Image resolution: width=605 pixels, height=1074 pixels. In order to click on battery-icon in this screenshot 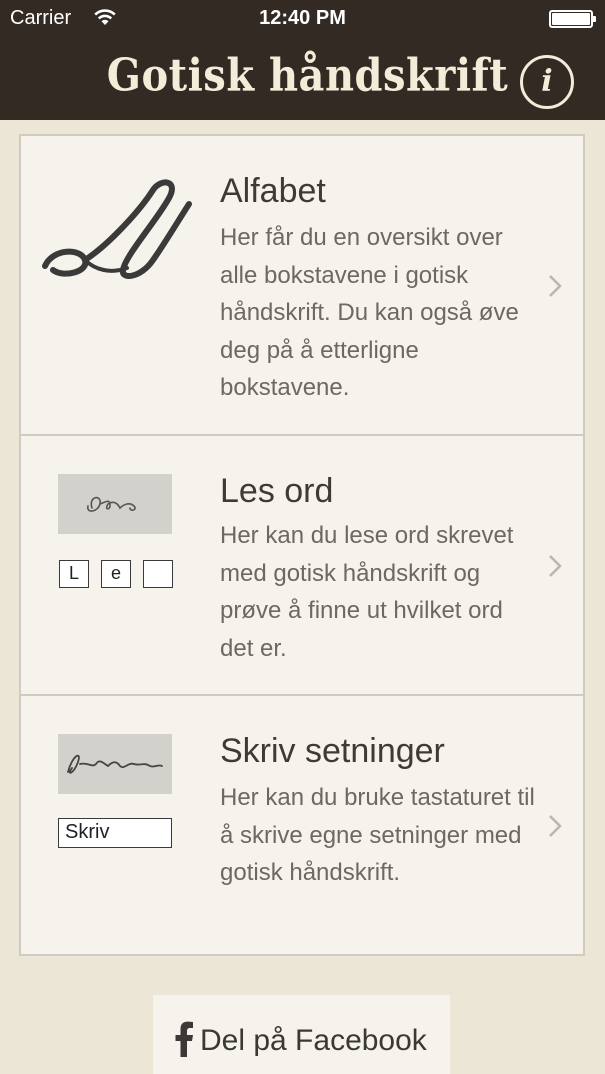, I will do `click(572, 19)`.